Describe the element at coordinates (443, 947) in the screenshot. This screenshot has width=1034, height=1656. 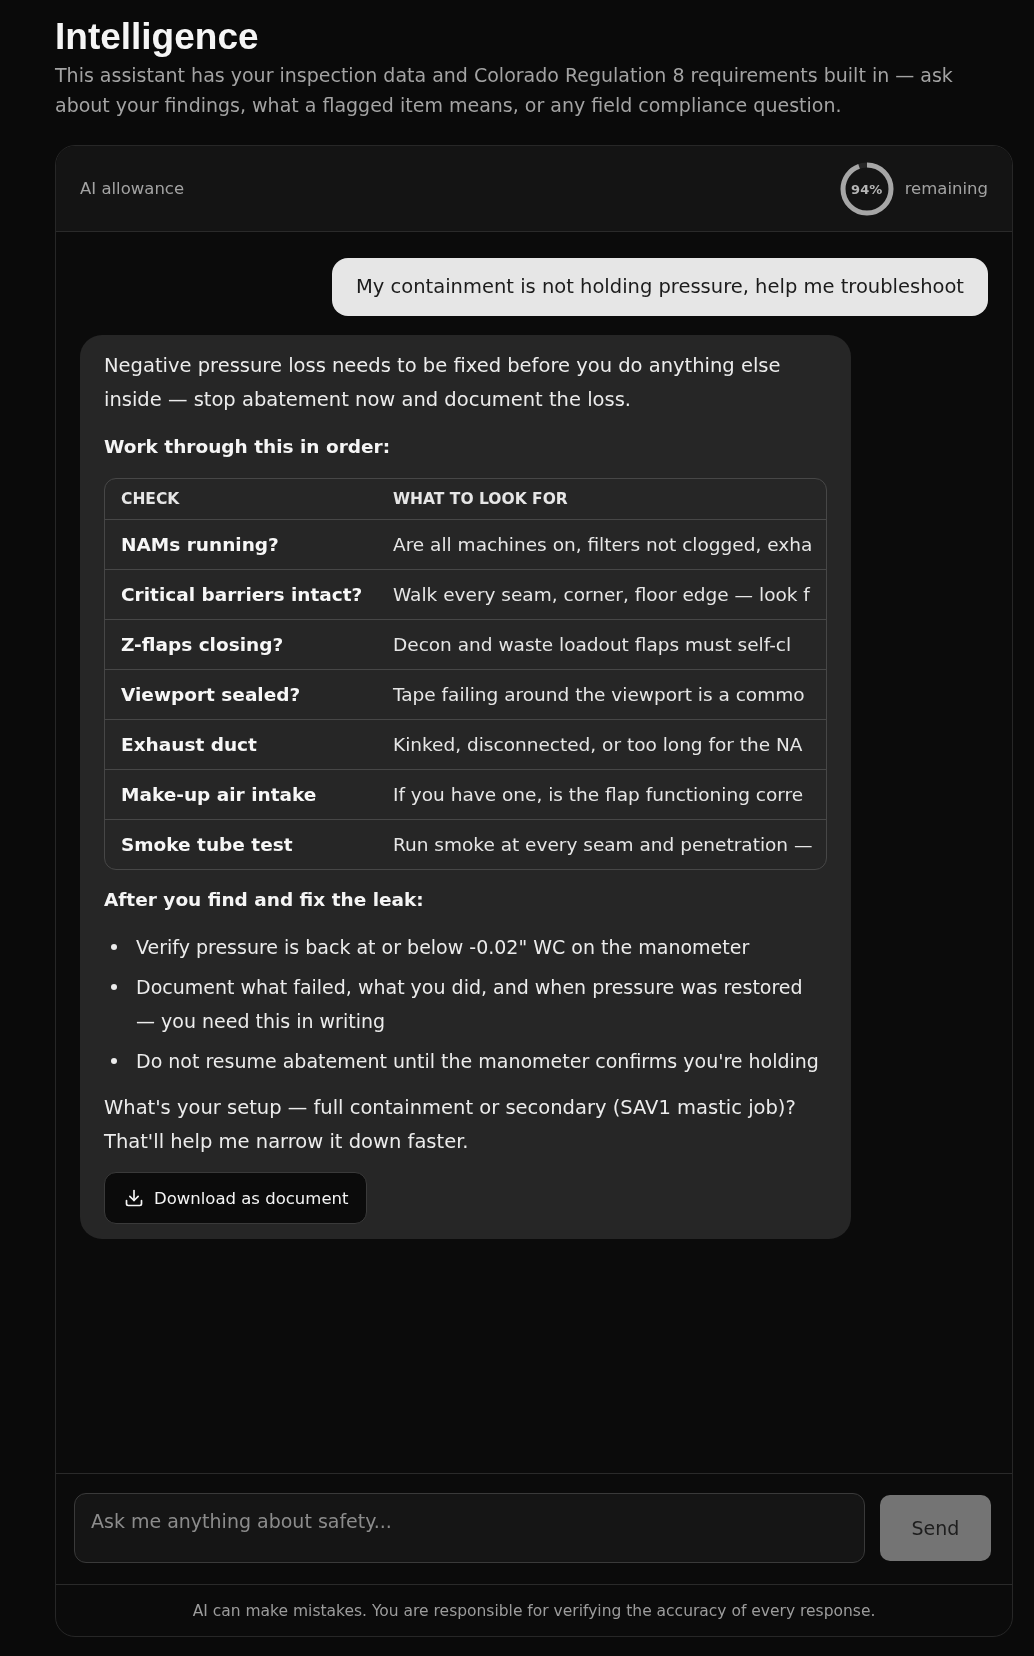
I see `list-item-text: Verify pressure is back at or below -0.02" WC on the manometer` at that location.